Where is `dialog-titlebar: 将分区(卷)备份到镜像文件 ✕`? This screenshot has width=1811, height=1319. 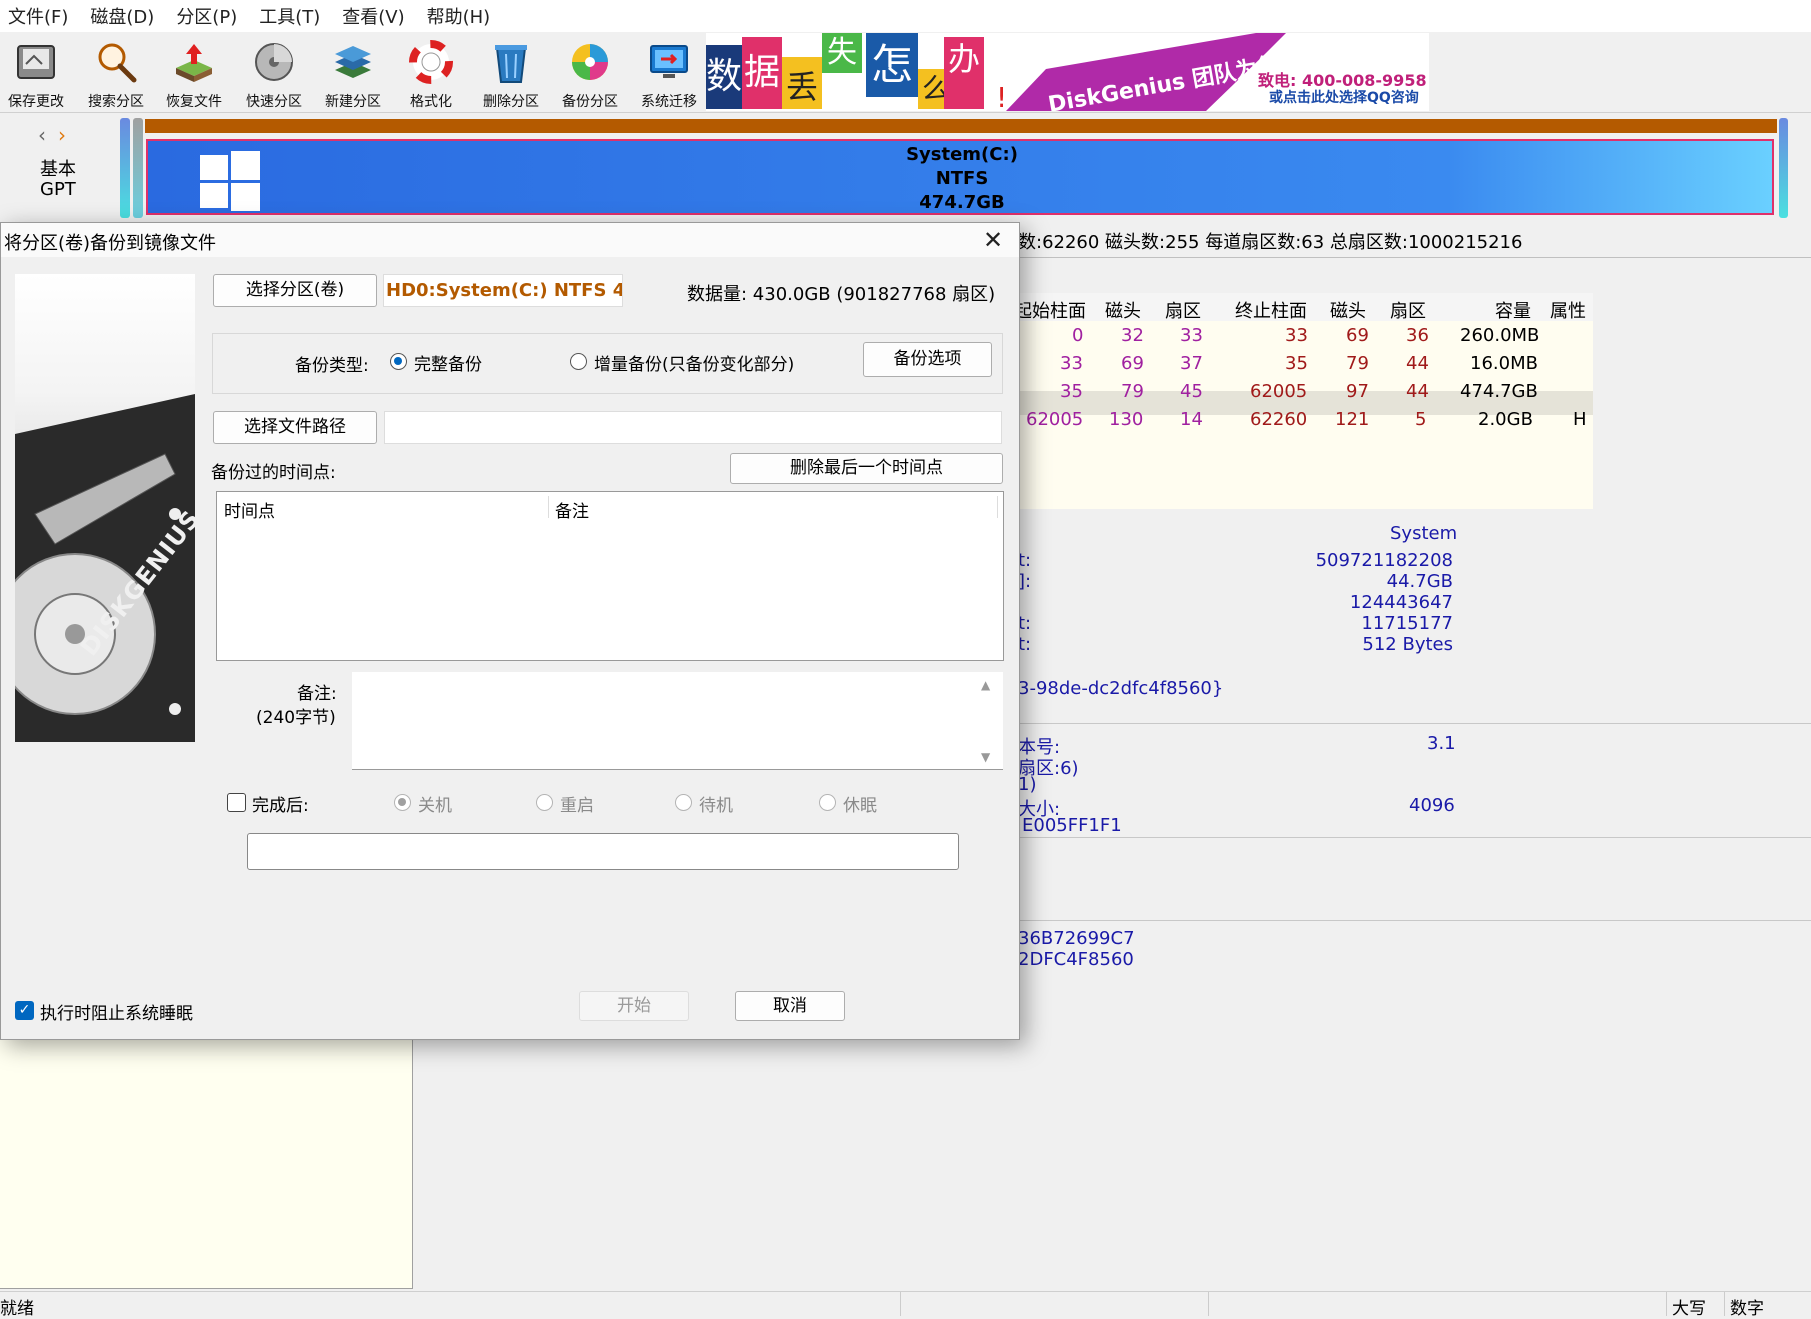
dialog-titlebar: 将分区(卷)备份到镜像文件 ✕ is located at coordinates (510, 240).